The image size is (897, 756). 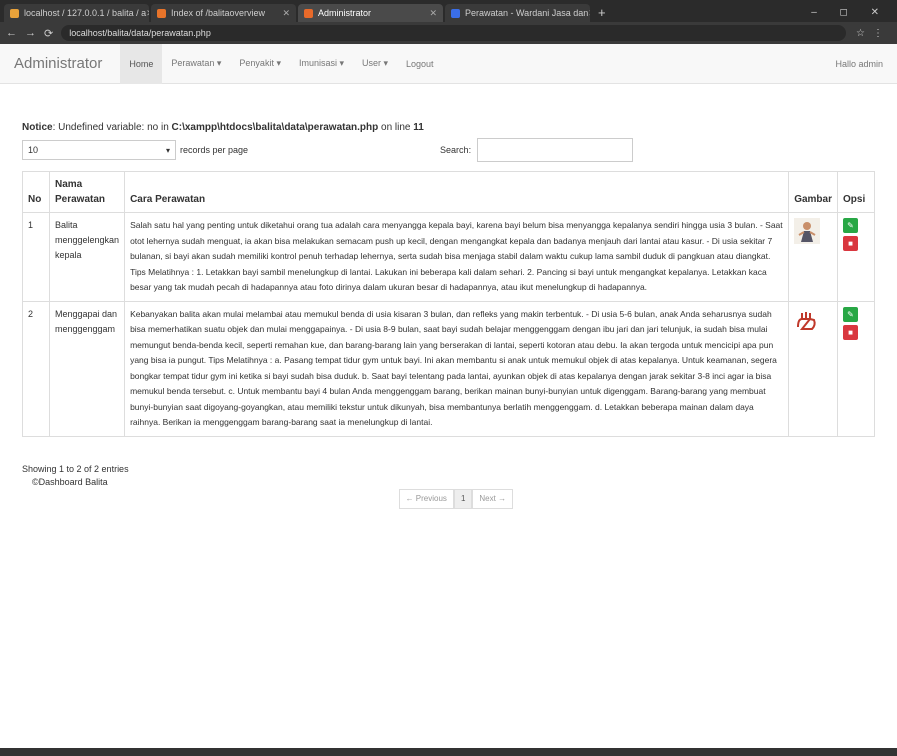 I want to click on search-input, so click(x=555, y=150).